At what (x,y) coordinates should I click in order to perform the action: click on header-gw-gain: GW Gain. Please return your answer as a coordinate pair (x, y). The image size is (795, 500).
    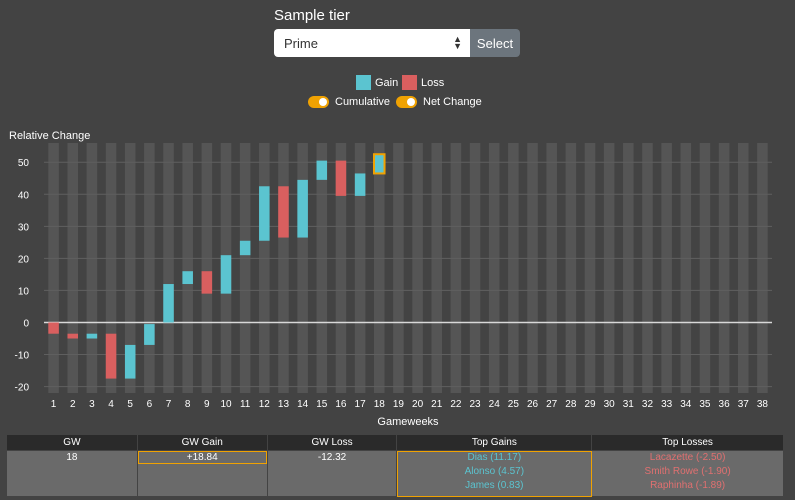
    Looking at the image, I should click on (202, 442).